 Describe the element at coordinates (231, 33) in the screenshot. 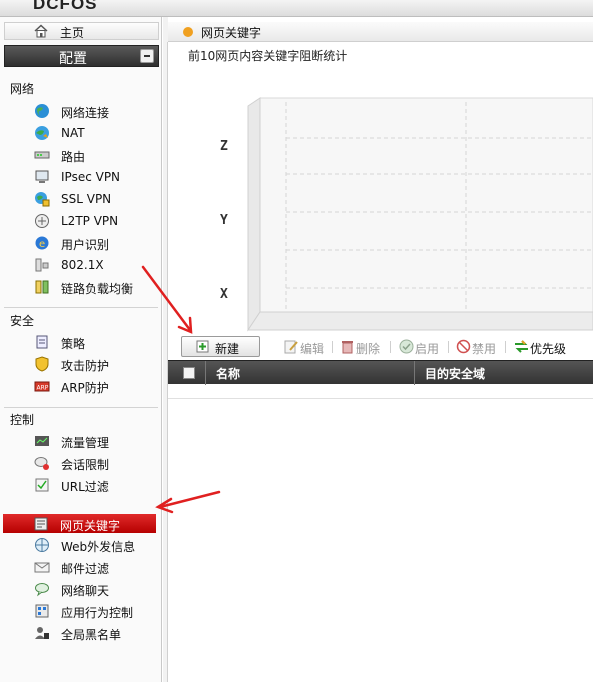

I see `page-title: 网页关键字` at that location.